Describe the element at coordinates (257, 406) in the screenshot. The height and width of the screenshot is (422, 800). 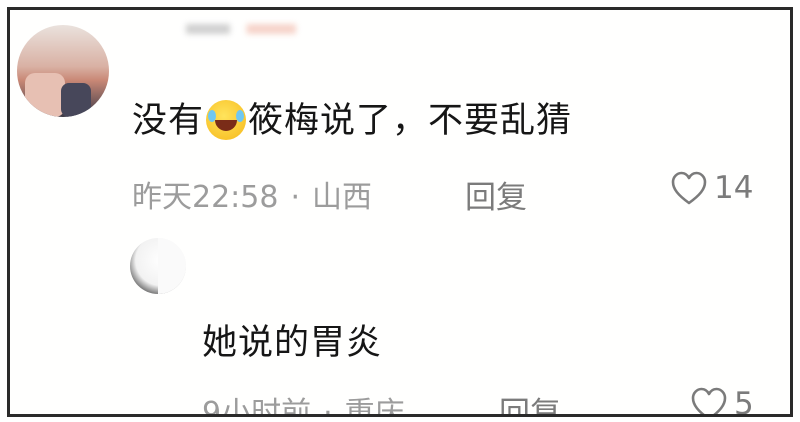
I see `comment-time: 9小时前` at that location.